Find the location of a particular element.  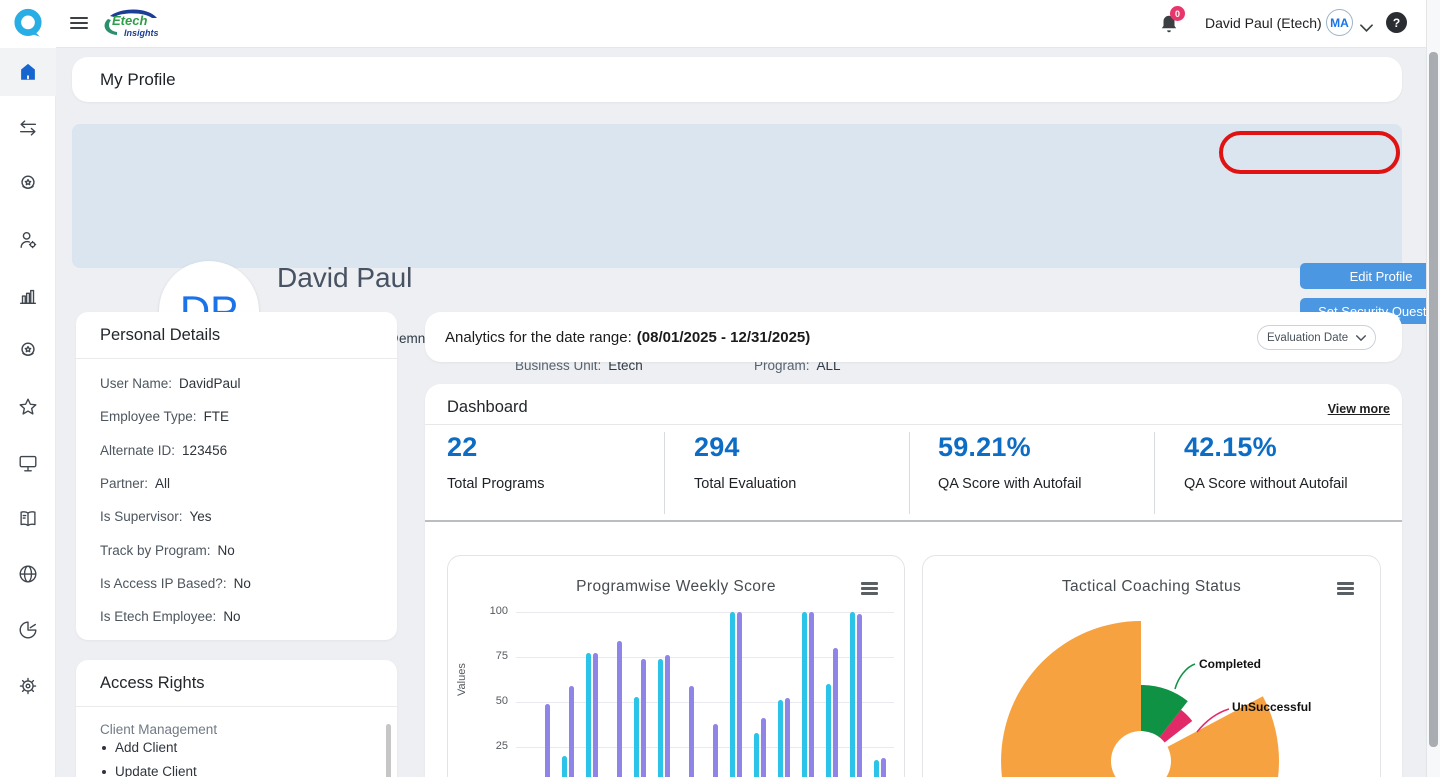

detail-row-partner: Partner: All is located at coordinates (135, 483).